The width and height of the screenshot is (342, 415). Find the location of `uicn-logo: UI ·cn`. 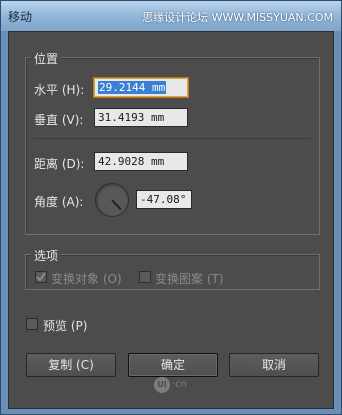

uicn-logo: UI ·cn is located at coordinates (184, 385).